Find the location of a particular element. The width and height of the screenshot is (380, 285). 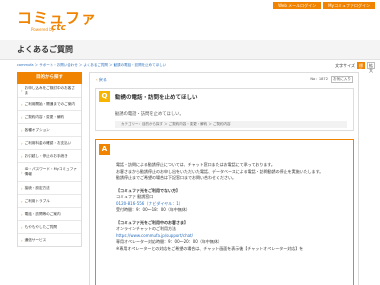

sidebar-item-label: 通信サービス is located at coordinates (35, 239).